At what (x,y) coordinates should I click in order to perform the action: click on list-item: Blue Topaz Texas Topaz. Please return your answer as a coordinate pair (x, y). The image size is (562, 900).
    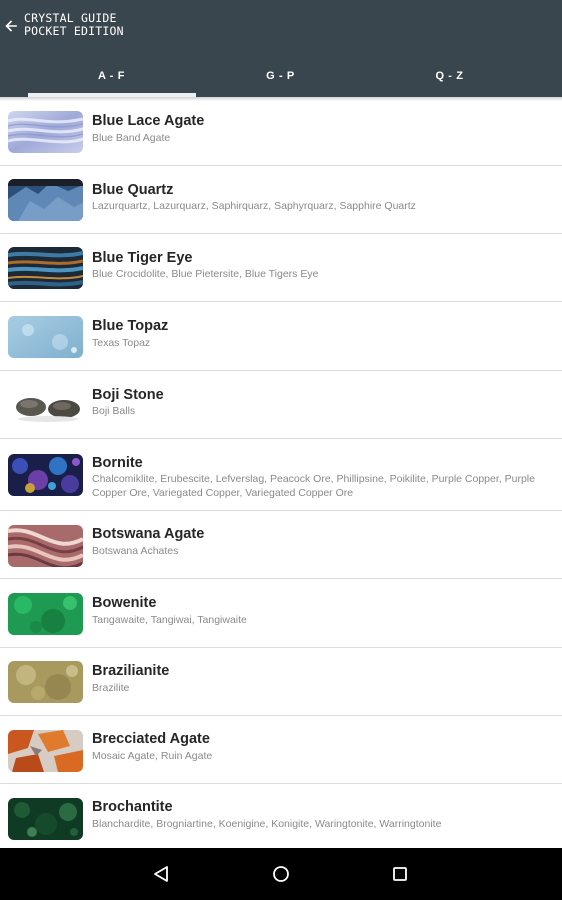
    Looking at the image, I should click on (281, 336).